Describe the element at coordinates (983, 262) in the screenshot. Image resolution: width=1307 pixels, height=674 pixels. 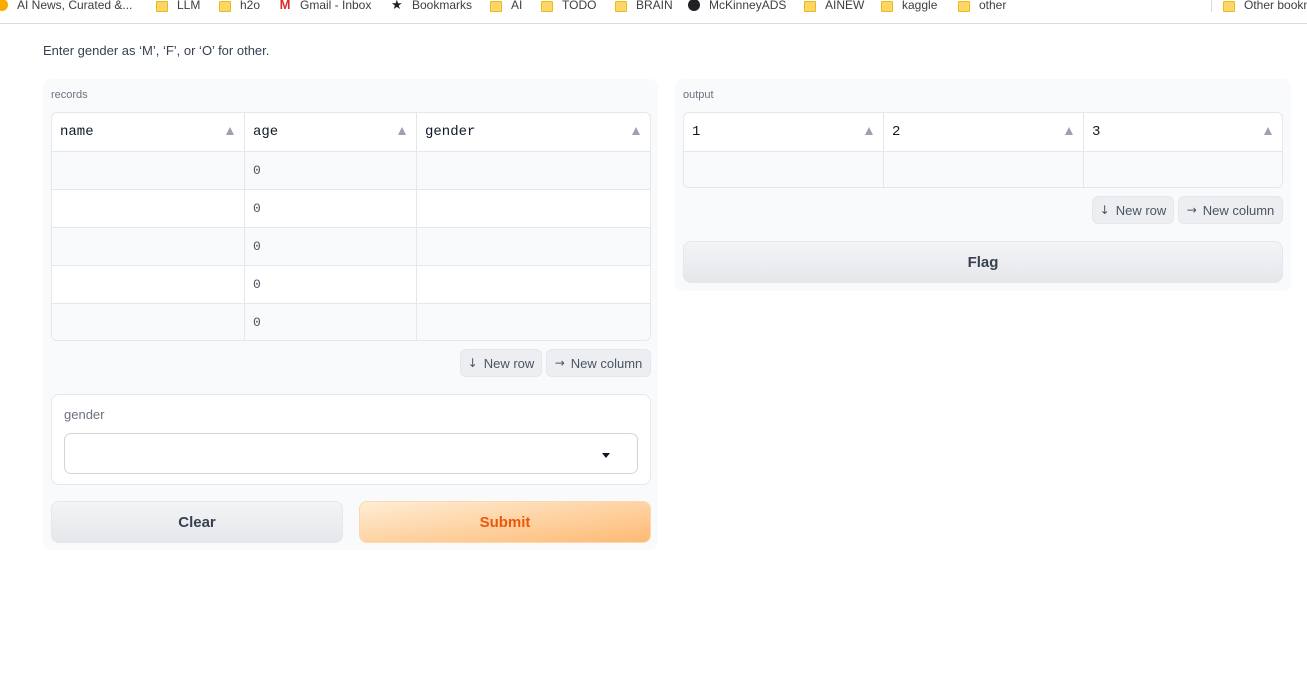
I see `flag-button: Flag` at that location.